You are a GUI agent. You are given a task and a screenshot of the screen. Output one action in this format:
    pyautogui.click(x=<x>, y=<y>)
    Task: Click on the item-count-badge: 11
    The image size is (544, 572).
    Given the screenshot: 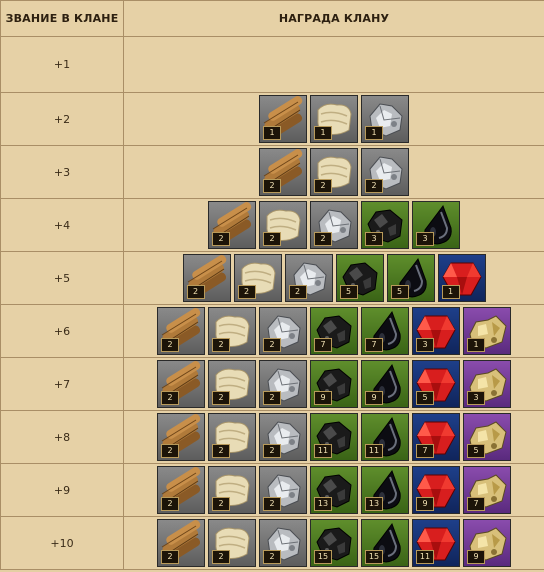 What is the action you would take?
    pyautogui.click(x=323, y=451)
    